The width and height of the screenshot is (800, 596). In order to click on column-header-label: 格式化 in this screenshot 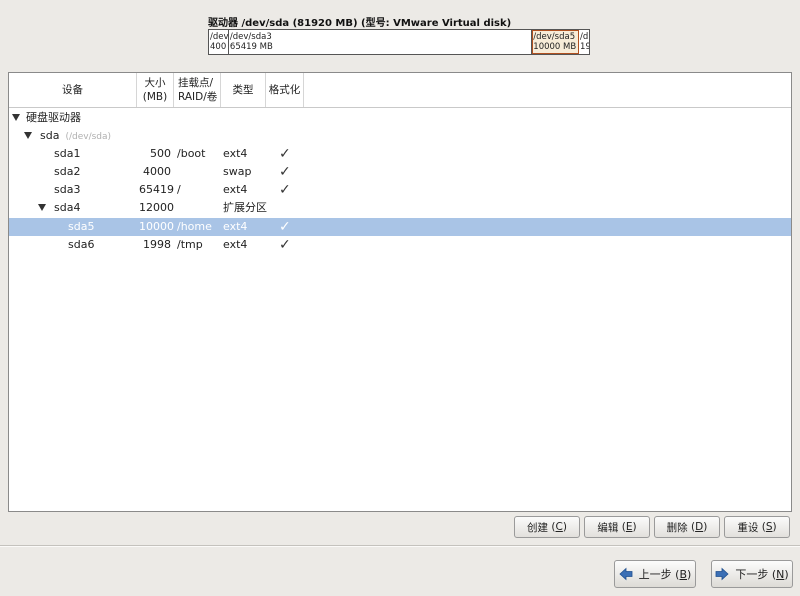, I will do `click(284, 90)`.